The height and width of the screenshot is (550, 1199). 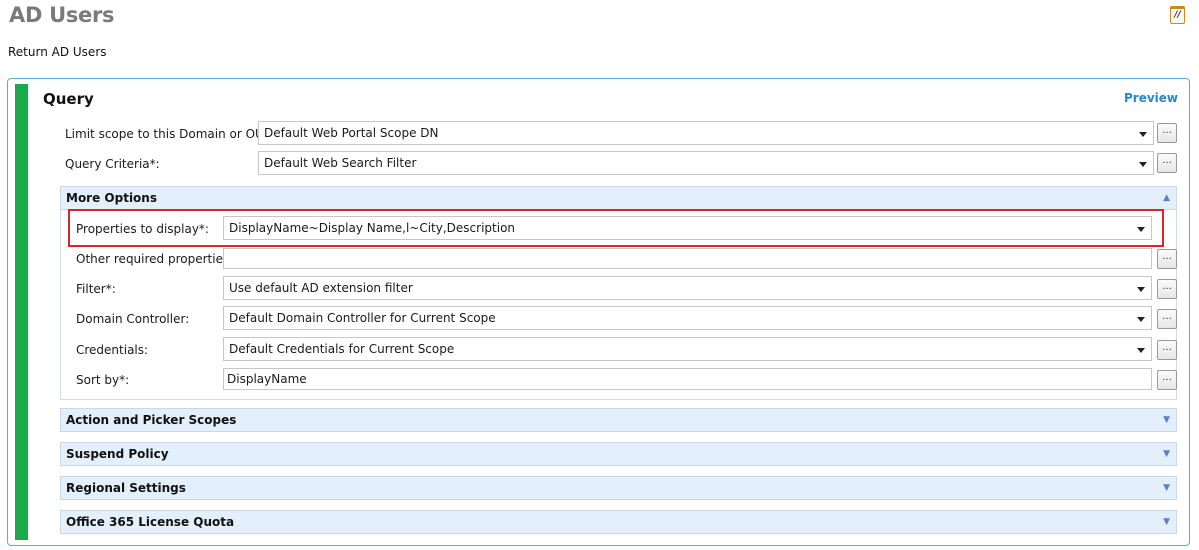 What do you see at coordinates (687, 258) in the screenshot?
I see `other-required-input` at bounding box center [687, 258].